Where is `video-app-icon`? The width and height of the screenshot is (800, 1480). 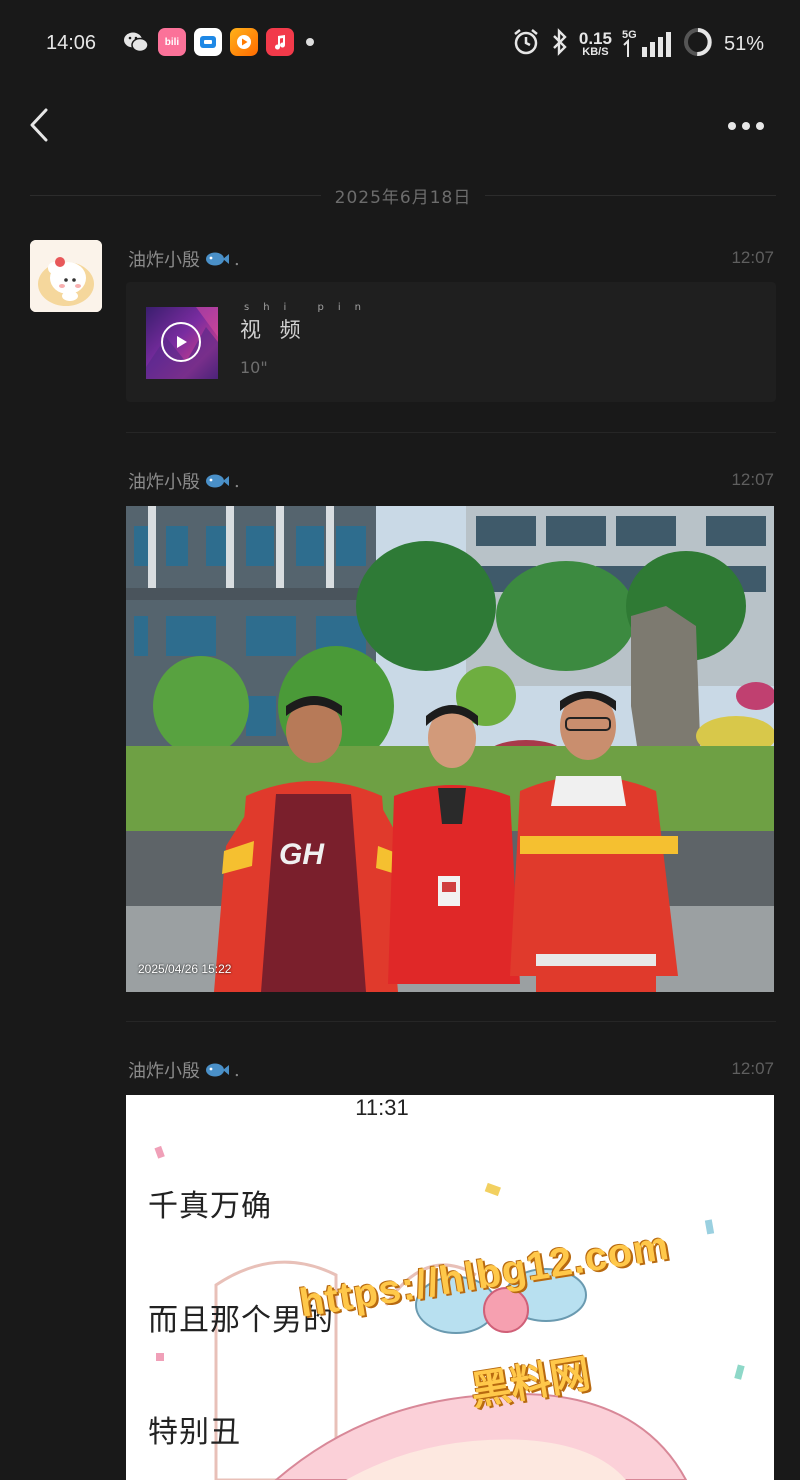 video-app-icon is located at coordinates (244, 42).